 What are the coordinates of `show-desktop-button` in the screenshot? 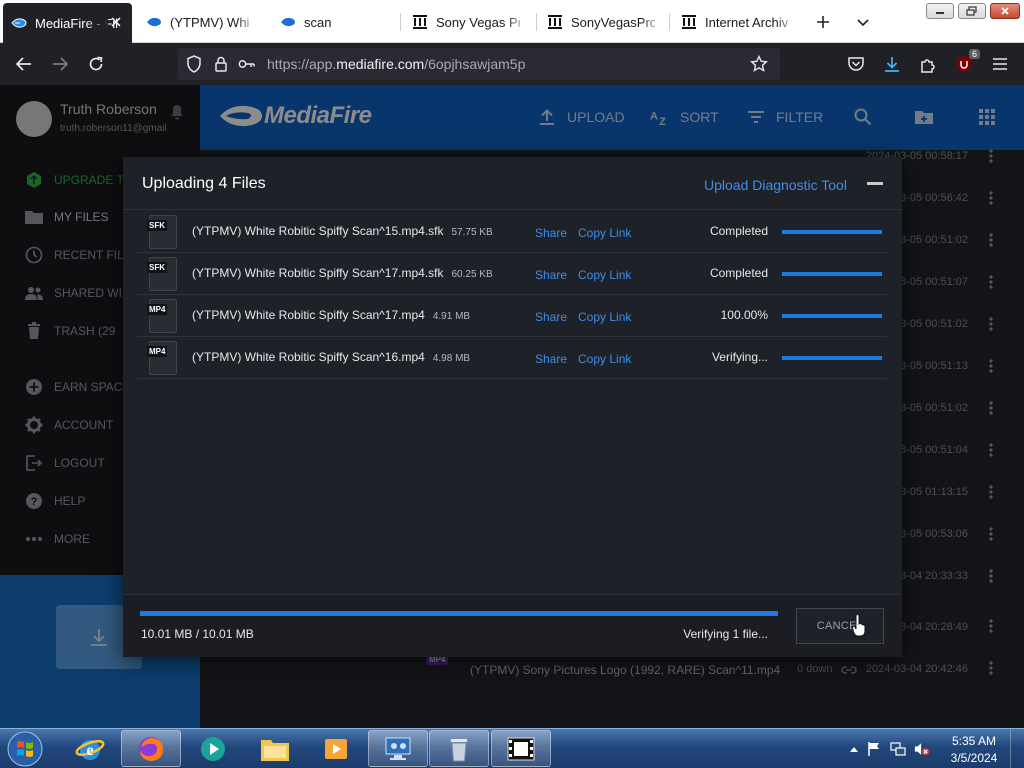 It's located at (1017, 748).